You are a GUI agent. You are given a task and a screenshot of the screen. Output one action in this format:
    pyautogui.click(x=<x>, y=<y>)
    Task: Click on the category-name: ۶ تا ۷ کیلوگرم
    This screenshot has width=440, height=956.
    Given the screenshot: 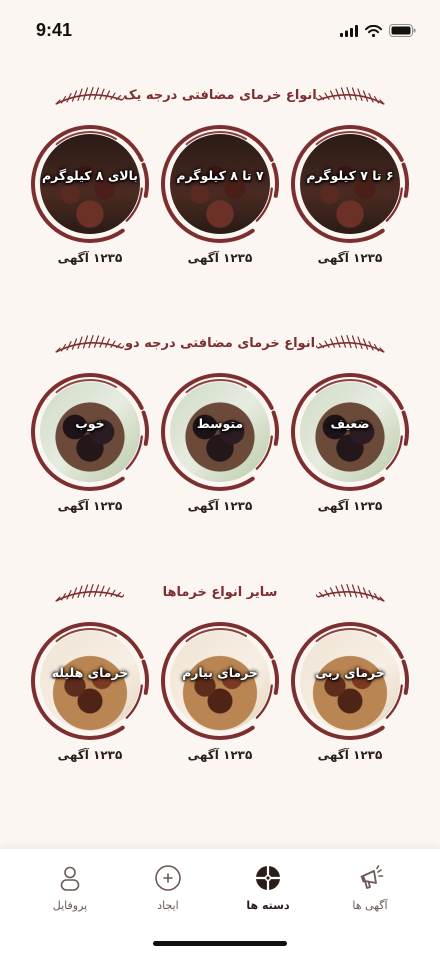 What is the action you would take?
    pyautogui.click(x=350, y=175)
    